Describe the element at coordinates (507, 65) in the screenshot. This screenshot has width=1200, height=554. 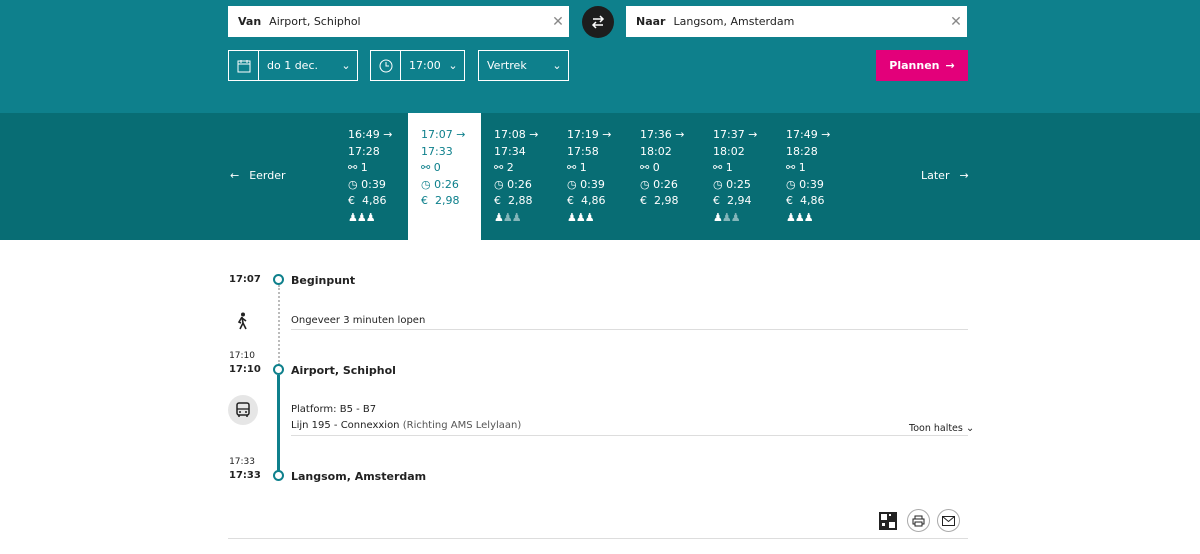
I see `mode-value: Vertrek` at that location.